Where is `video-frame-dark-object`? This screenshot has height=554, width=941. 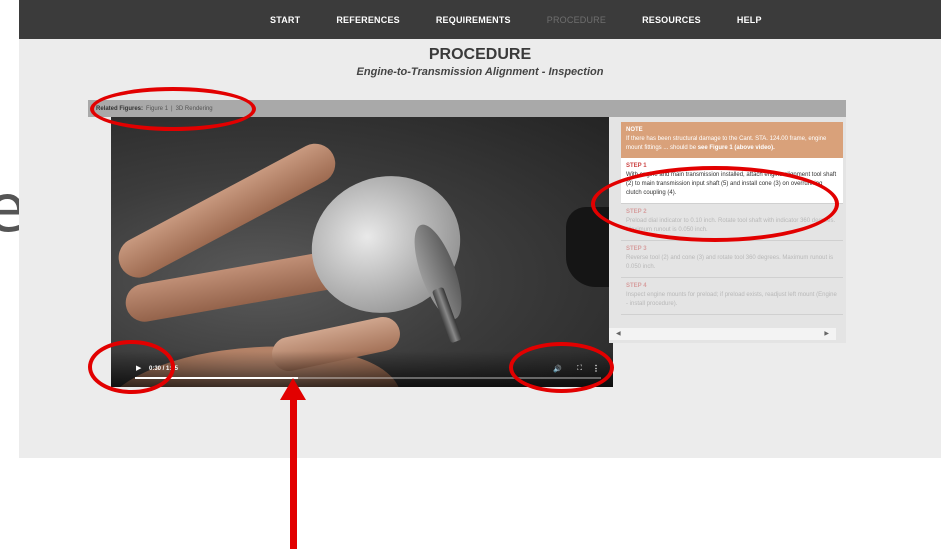
video-frame-dark-object is located at coordinates (589, 247).